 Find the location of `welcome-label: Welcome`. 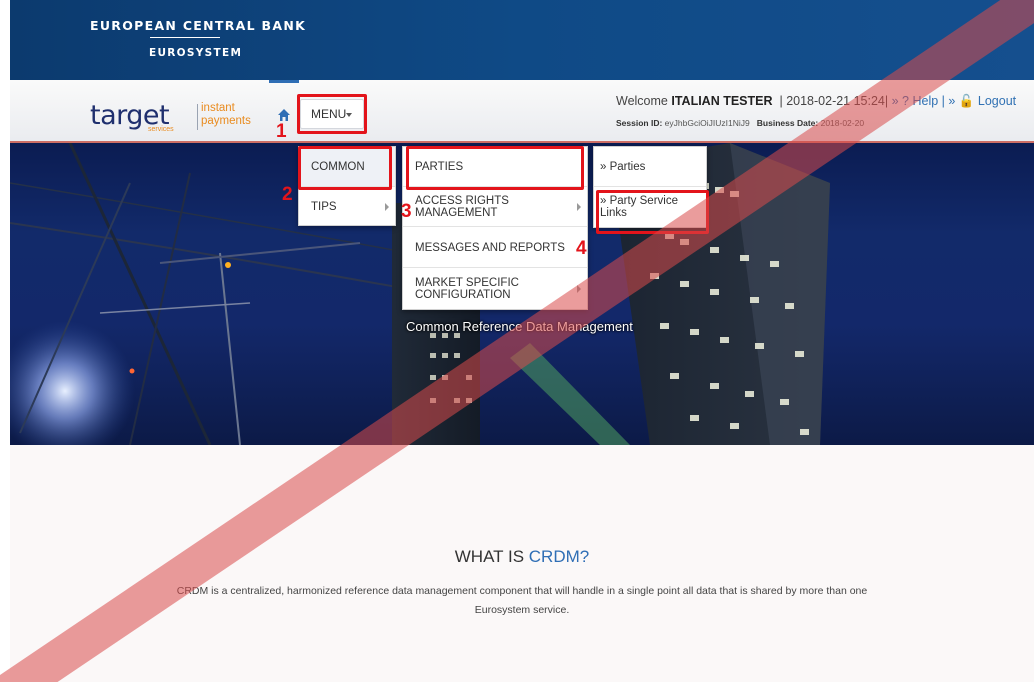

welcome-label: Welcome is located at coordinates (642, 101).